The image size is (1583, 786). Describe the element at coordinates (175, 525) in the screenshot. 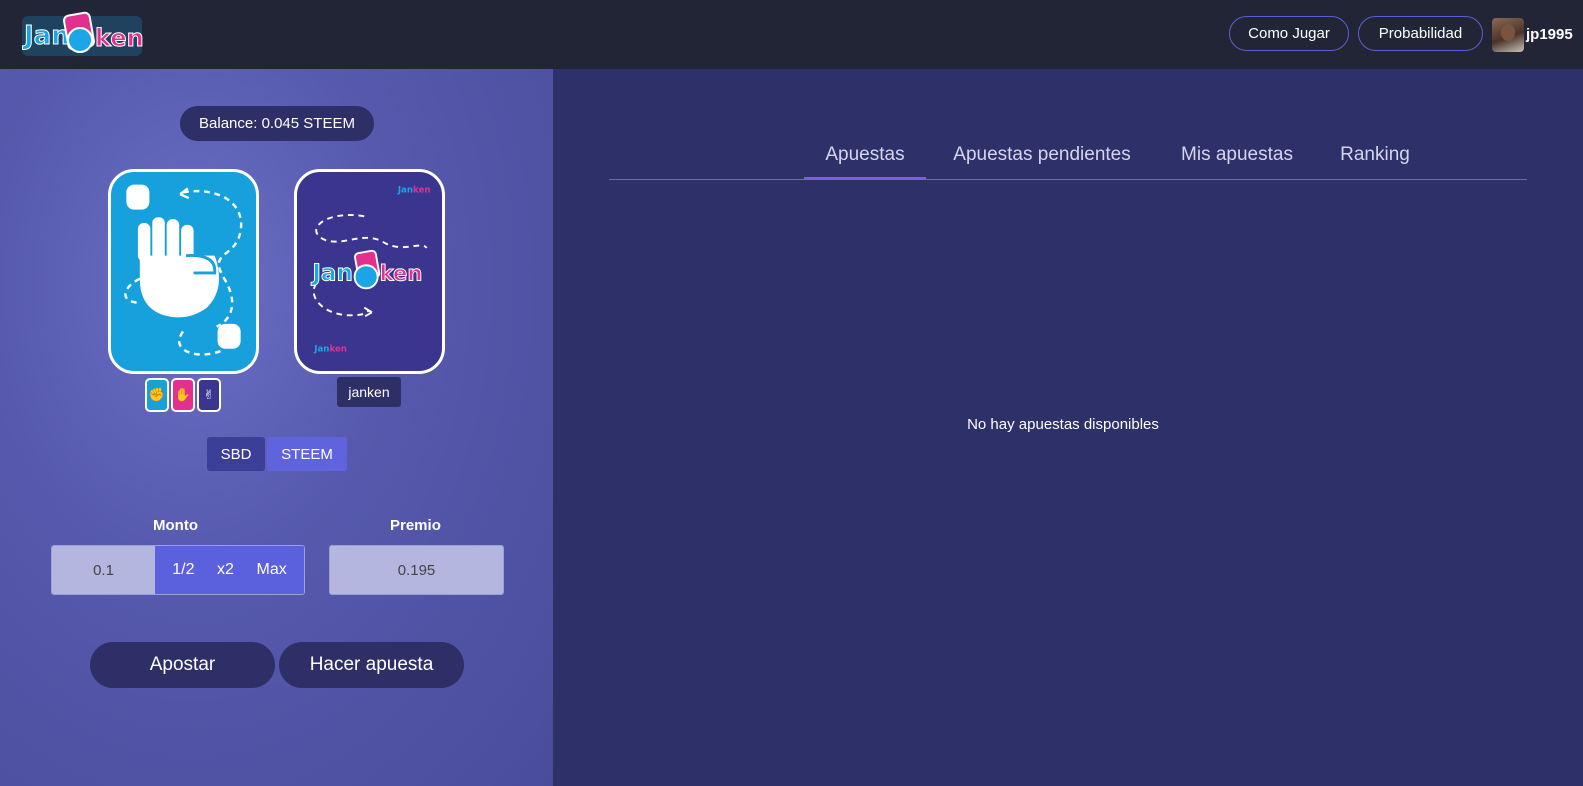

I see `monto-label: Monto` at that location.